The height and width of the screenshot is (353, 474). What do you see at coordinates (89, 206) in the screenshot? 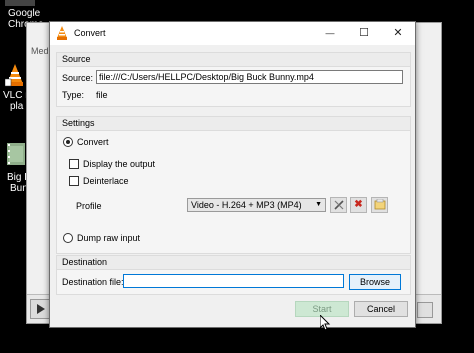
I see `profile-label: Profile` at bounding box center [89, 206].